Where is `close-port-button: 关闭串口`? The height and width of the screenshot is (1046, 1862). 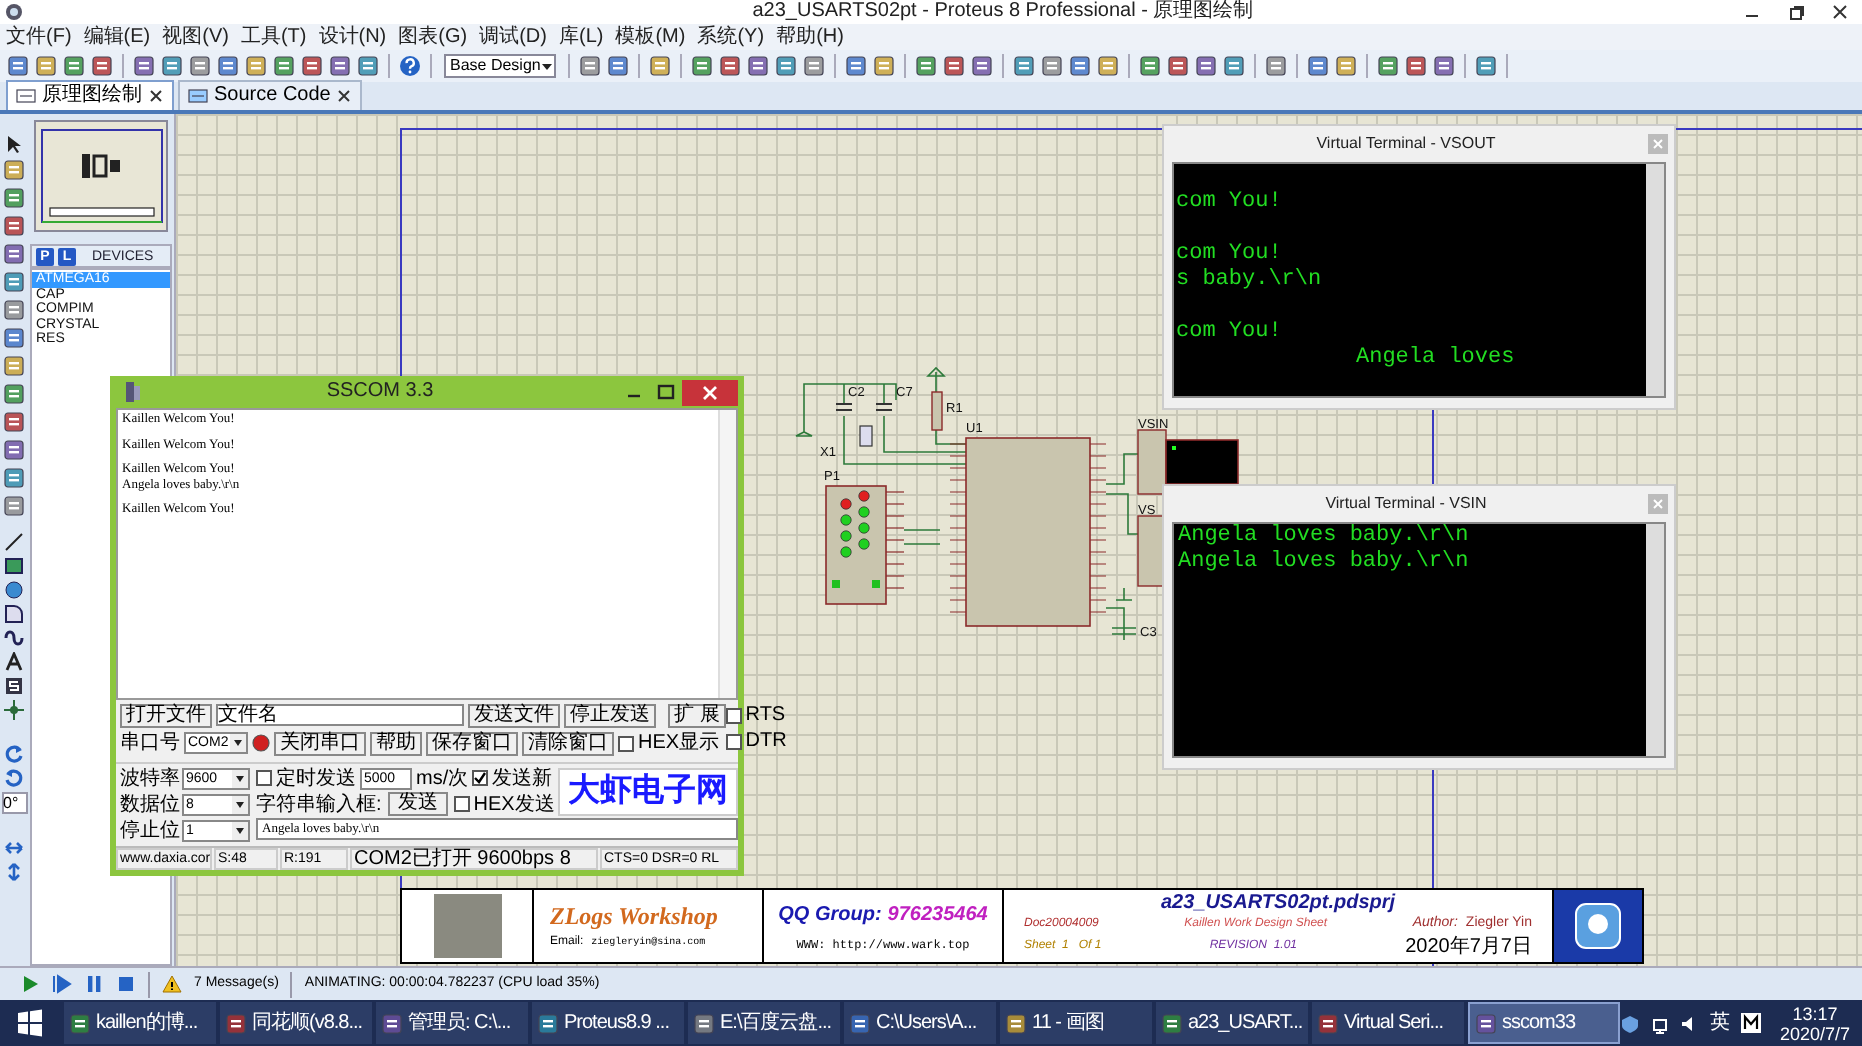
close-port-button: 关闭串口 is located at coordinates (320, 743).